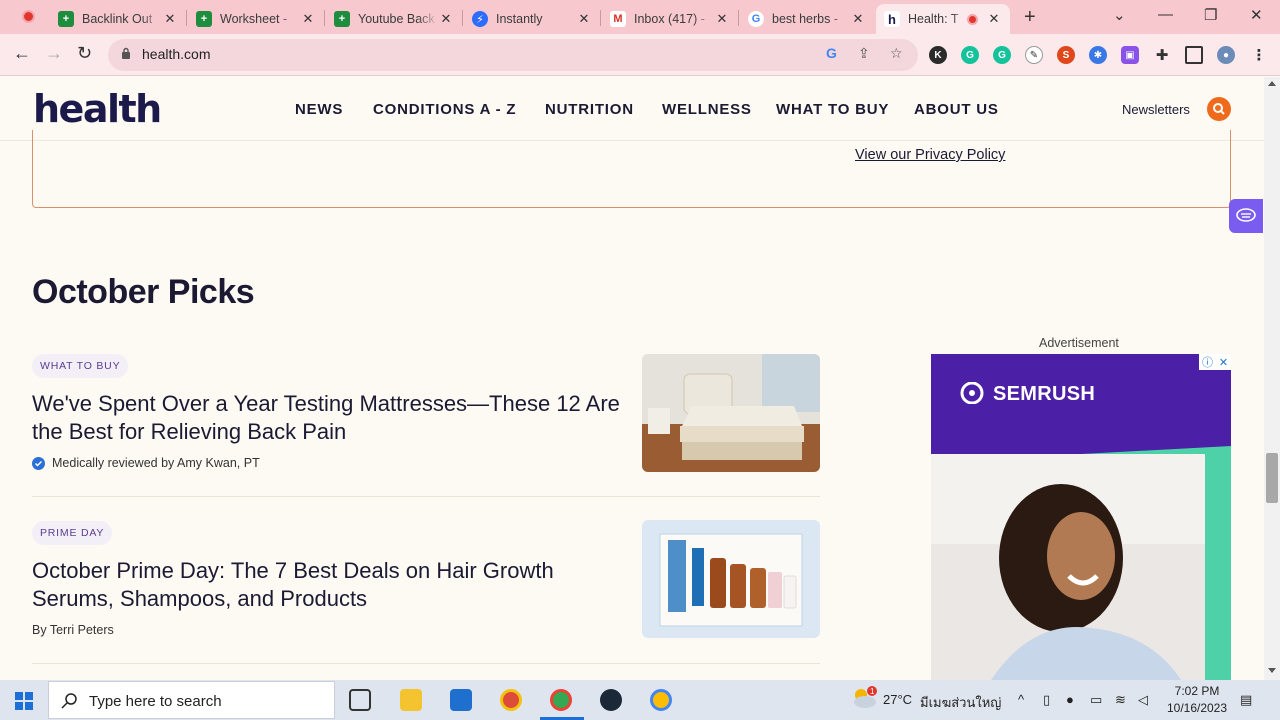  What do you see at coordinates (938, 55) in the screenshot?
I see `extension-k-icon: K` at bounding box center [938, 55].